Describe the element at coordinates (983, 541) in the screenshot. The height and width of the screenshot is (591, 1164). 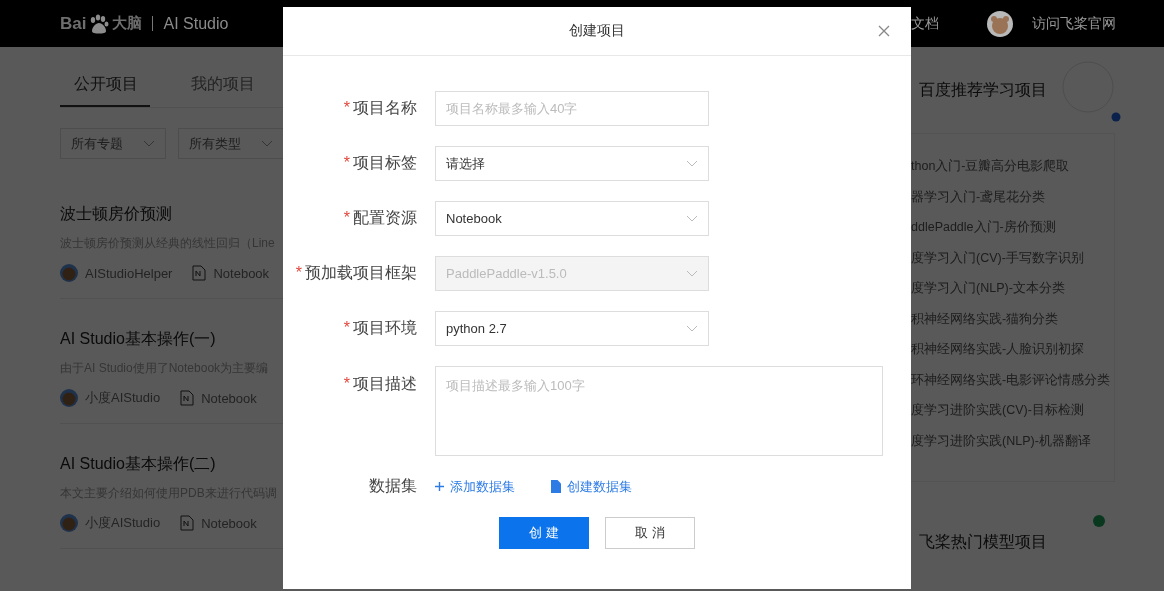
I see `section-title: 飞桨热门模型项目` at that location.